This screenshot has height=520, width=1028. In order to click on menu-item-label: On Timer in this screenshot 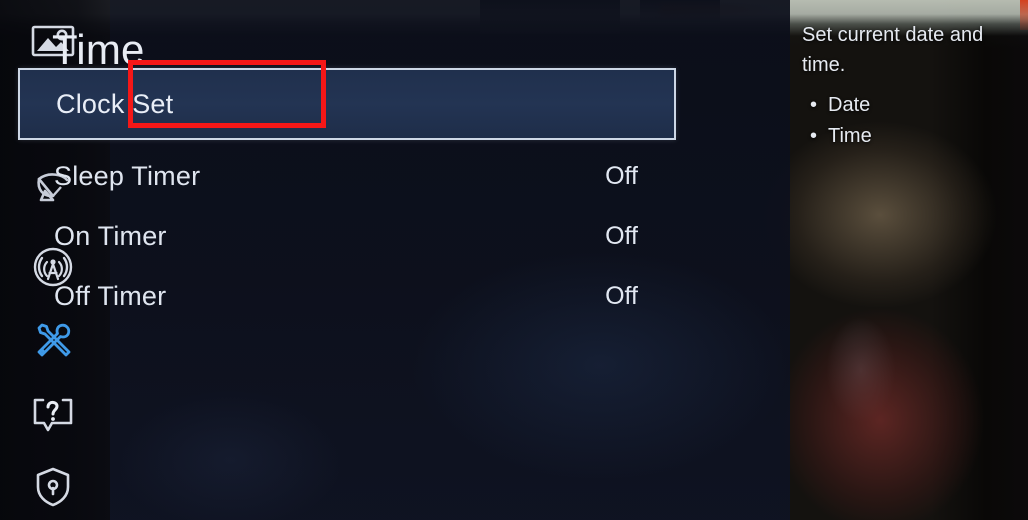, I will do `click(110, 235)`.